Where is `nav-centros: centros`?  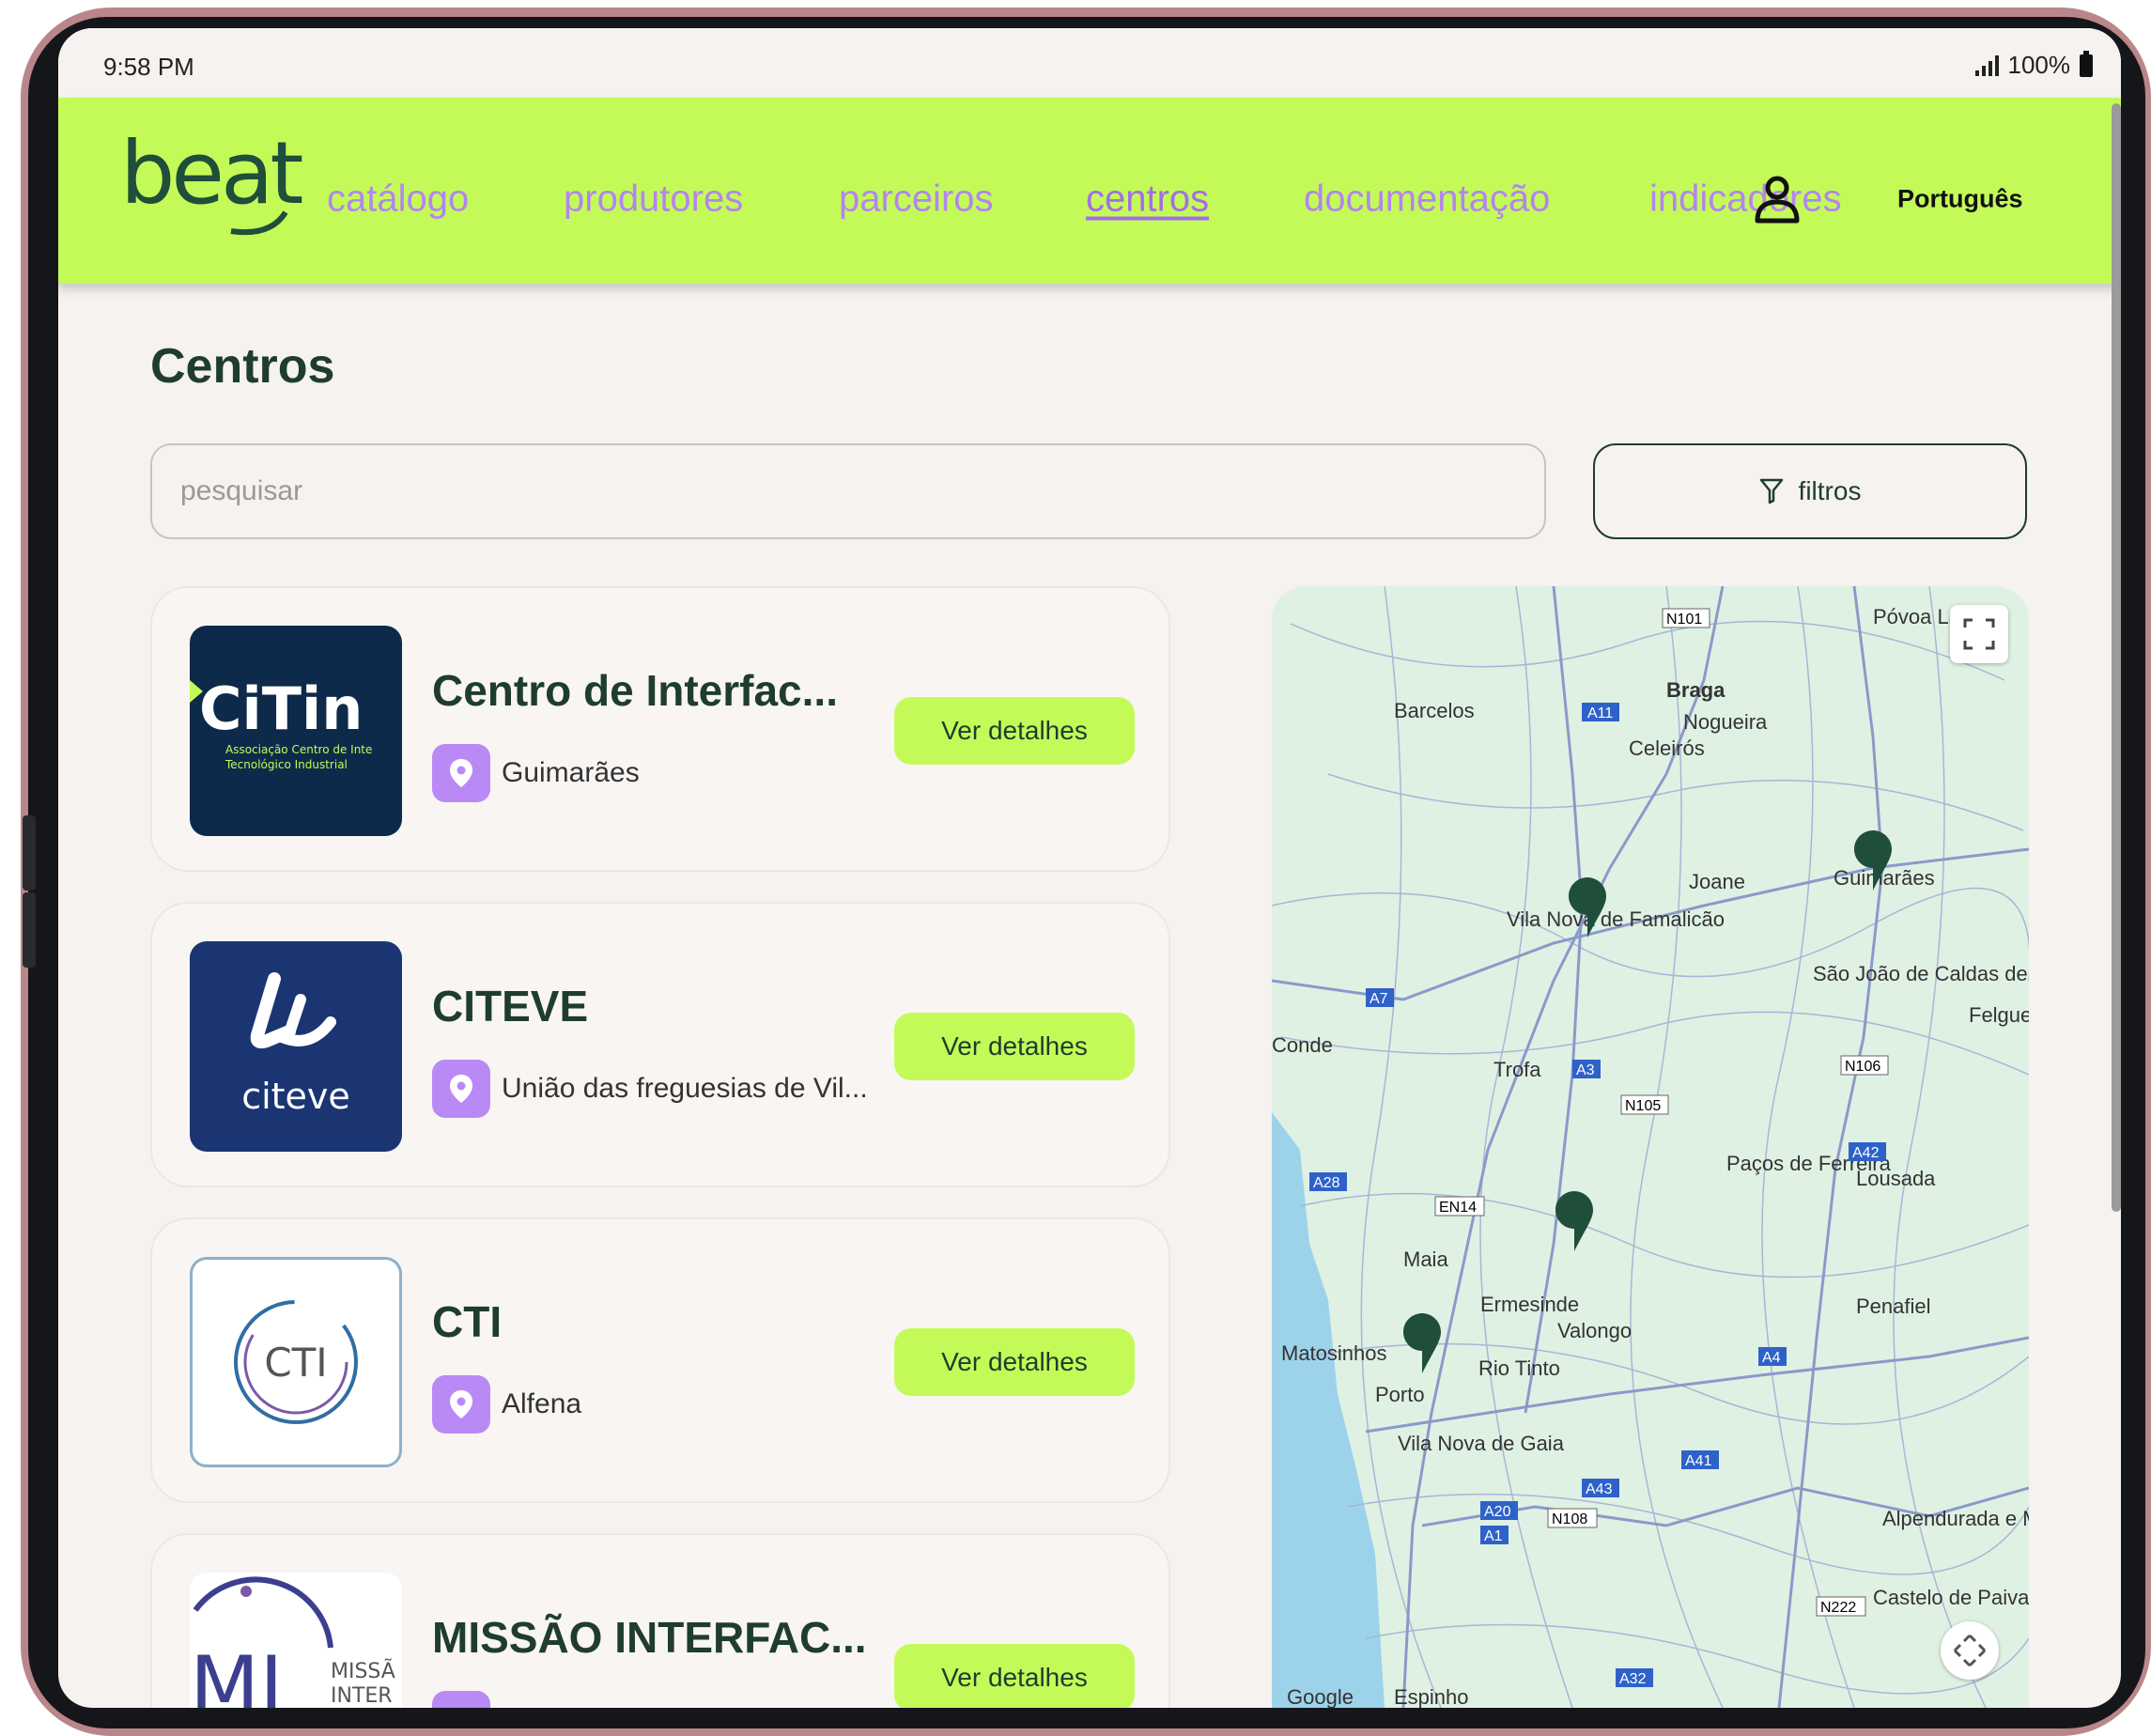
nav-centros: centros is located at coordinates (1148, 199).